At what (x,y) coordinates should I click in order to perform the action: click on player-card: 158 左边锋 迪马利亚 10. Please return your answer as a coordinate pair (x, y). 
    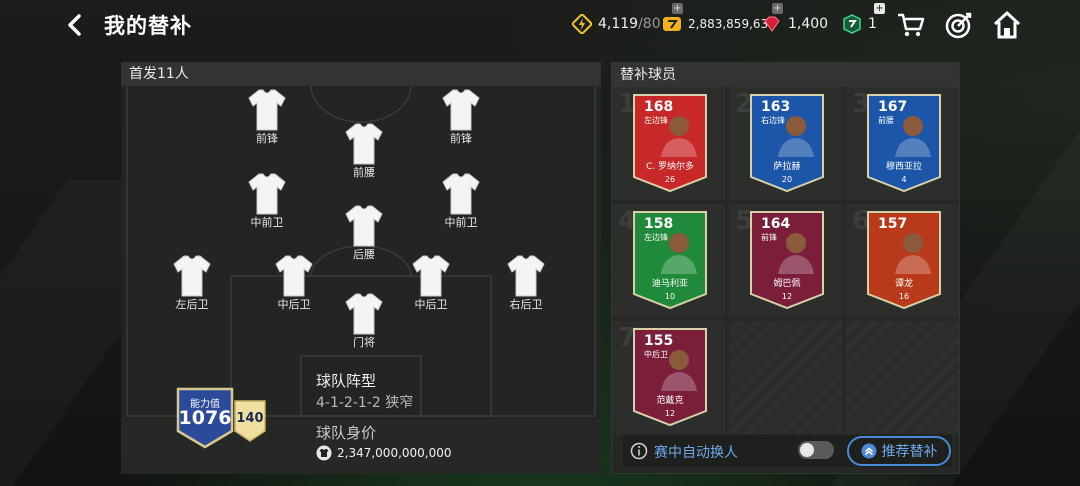
    Looking at the image, I should click on (670, 260).